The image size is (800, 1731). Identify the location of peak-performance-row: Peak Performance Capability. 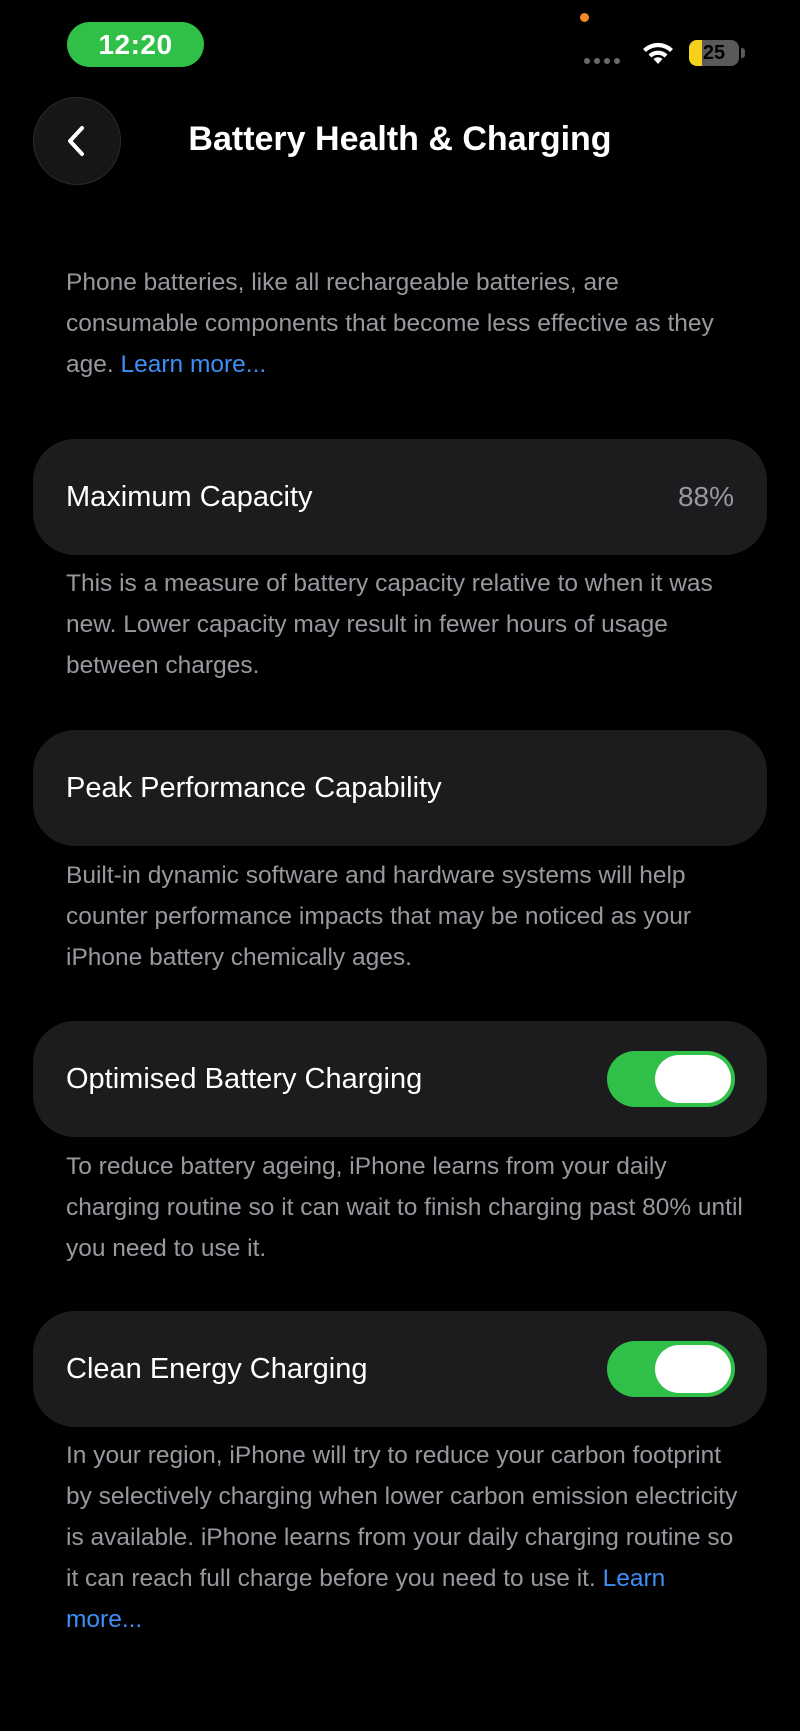
(400, 788).